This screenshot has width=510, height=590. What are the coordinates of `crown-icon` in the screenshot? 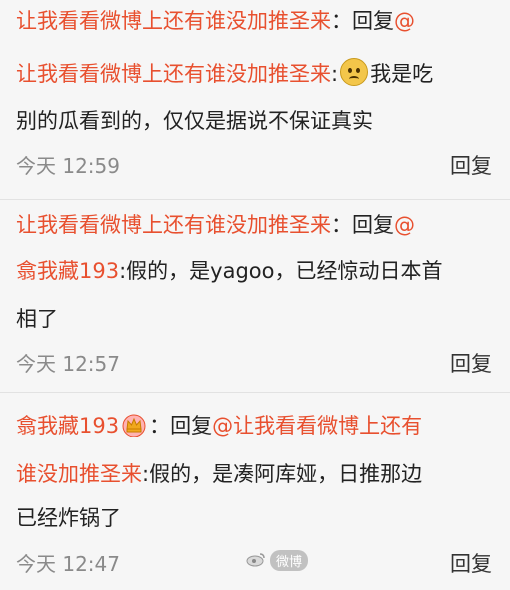 It's located at (134, 425).